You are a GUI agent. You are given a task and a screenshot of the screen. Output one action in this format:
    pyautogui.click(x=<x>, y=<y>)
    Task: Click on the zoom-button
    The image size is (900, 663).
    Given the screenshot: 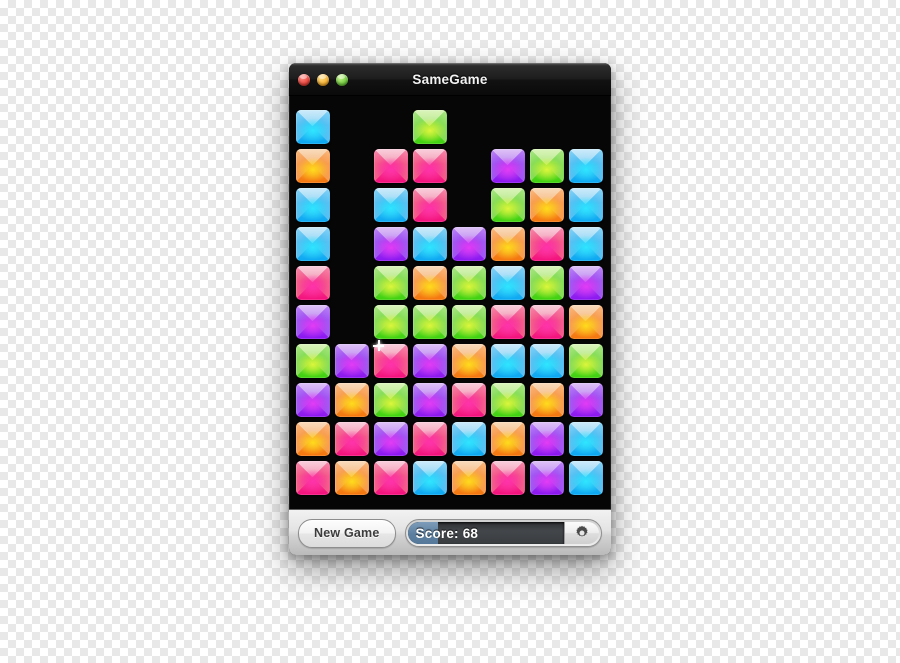 What is the action you would take?
    pyautogui.click(x=342, y=79)
    